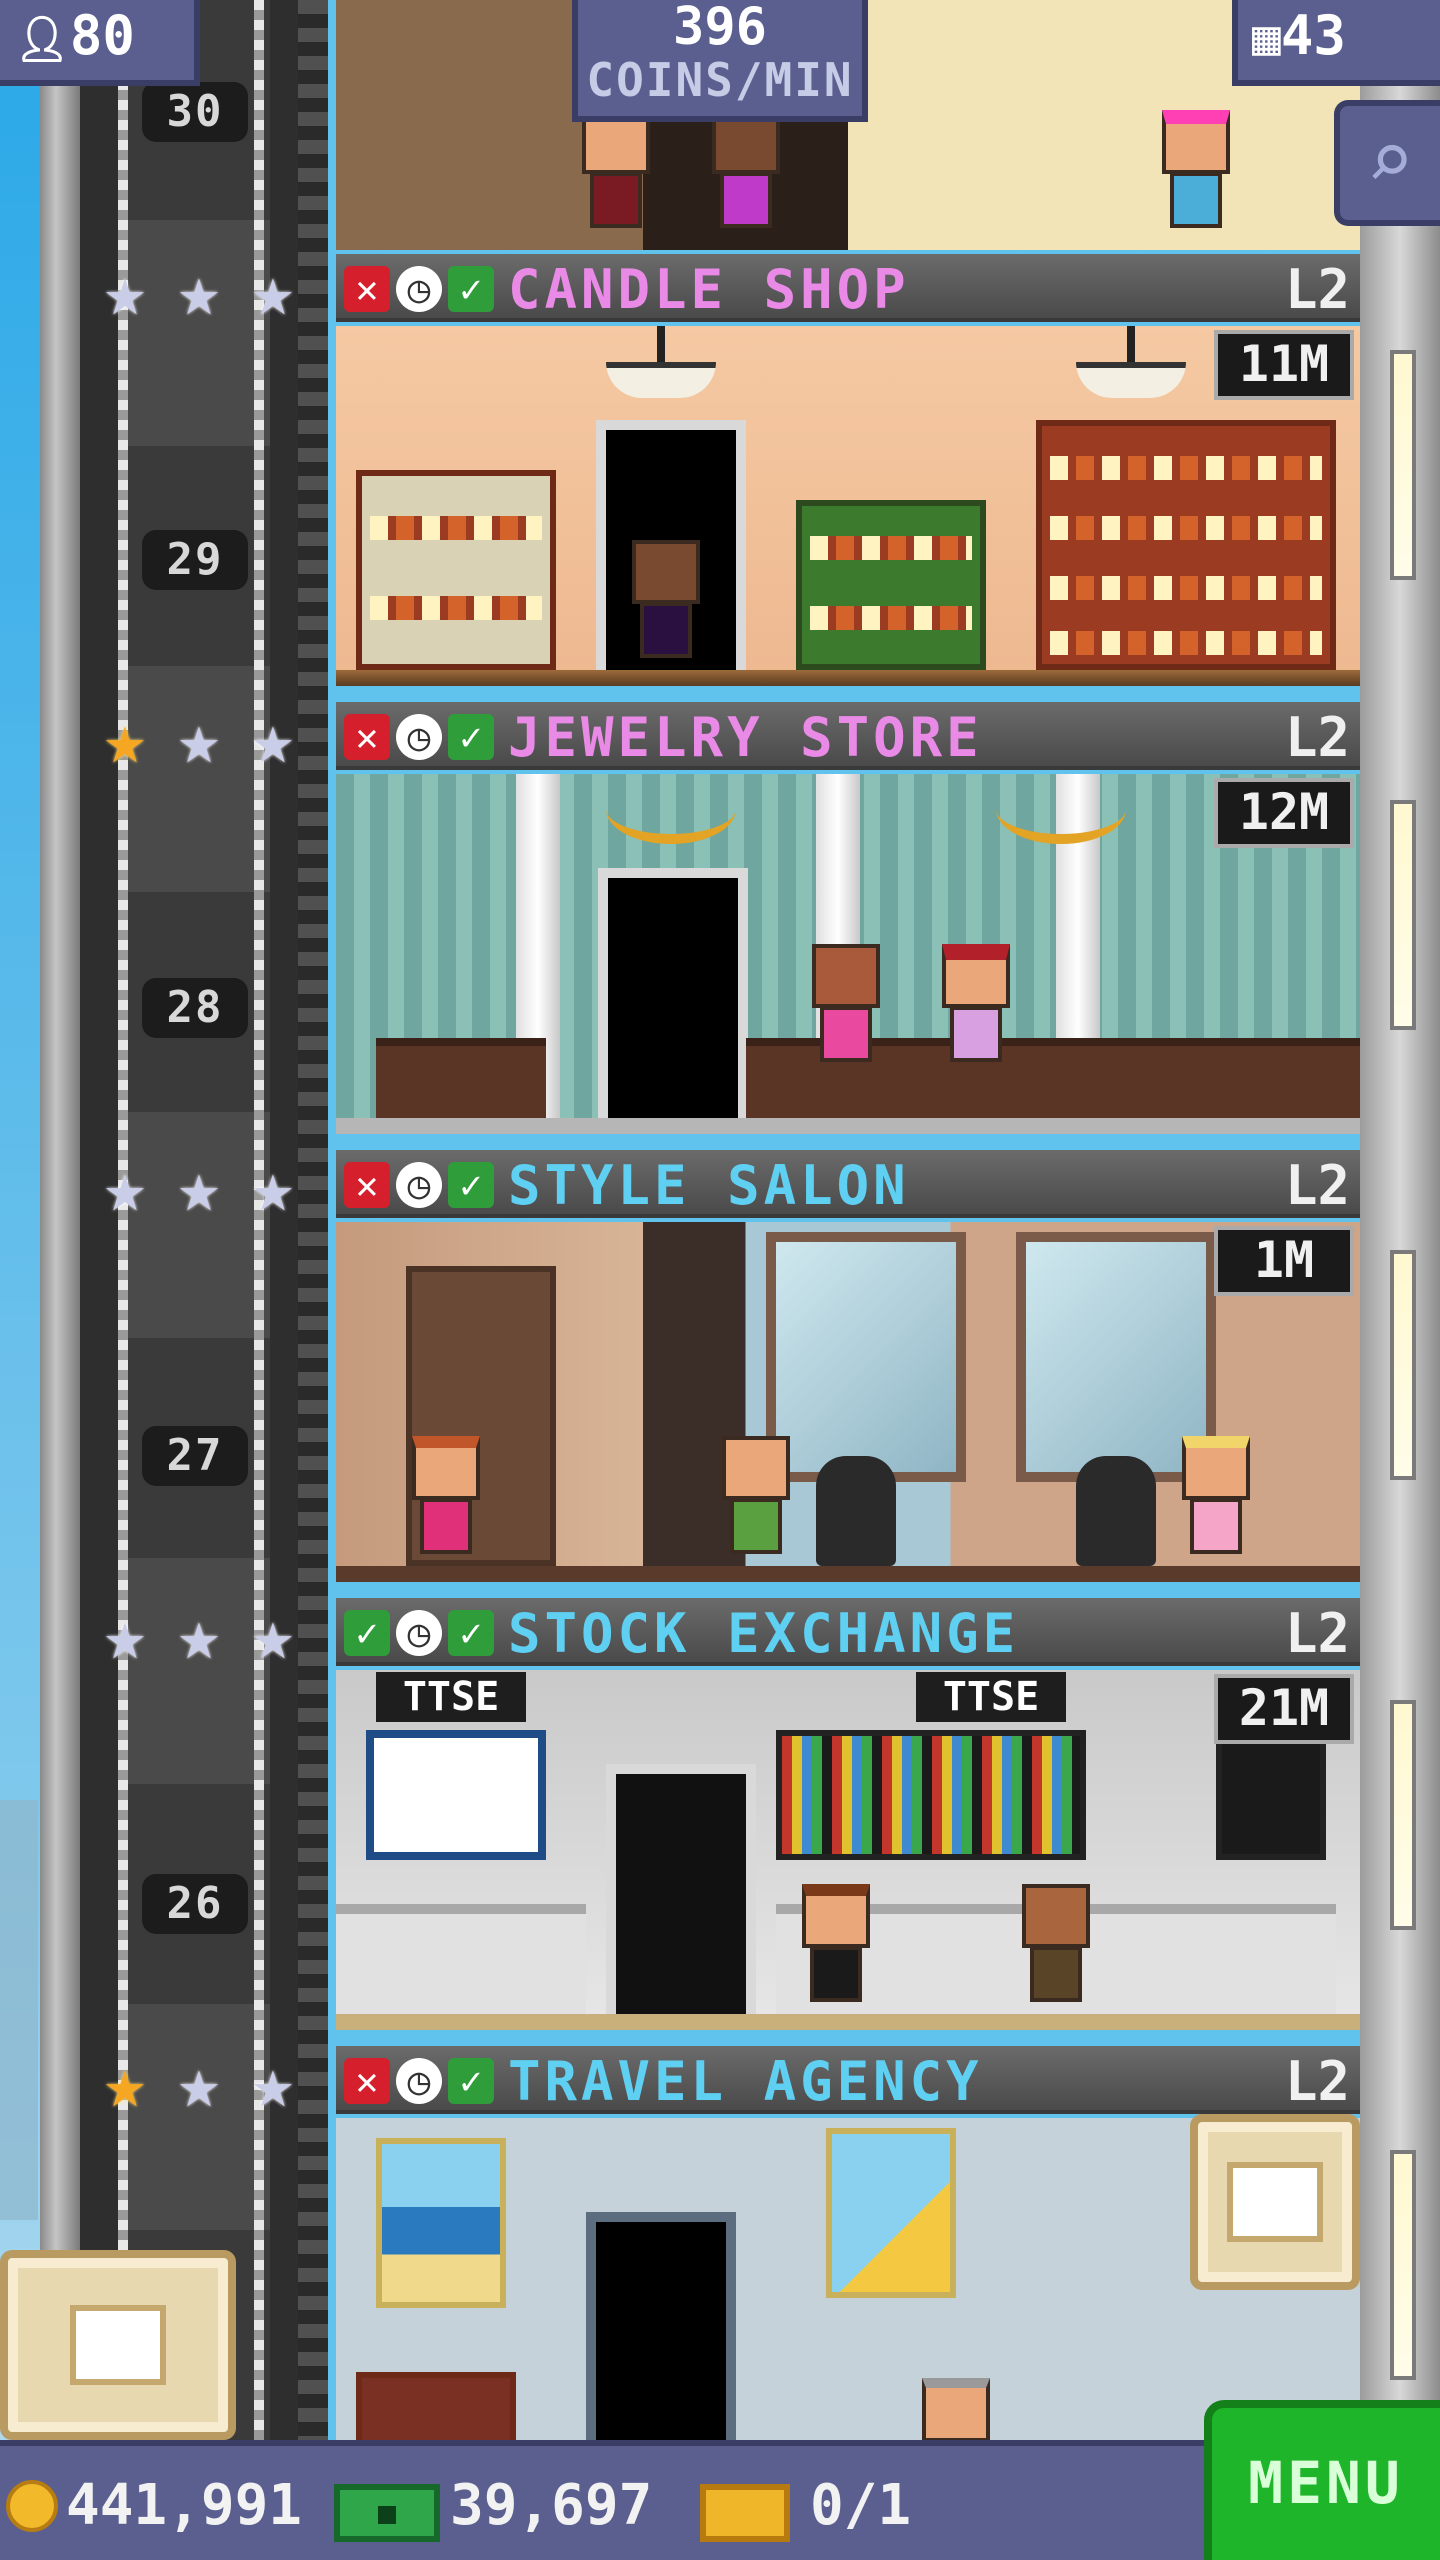 Image resolution: width=1440 pixels, height=2560 pixels. Describe the element at coordinates (204, 2083) in the screenshot. I see `star-rating-travel-agency: ★ ★ ★` at that location.